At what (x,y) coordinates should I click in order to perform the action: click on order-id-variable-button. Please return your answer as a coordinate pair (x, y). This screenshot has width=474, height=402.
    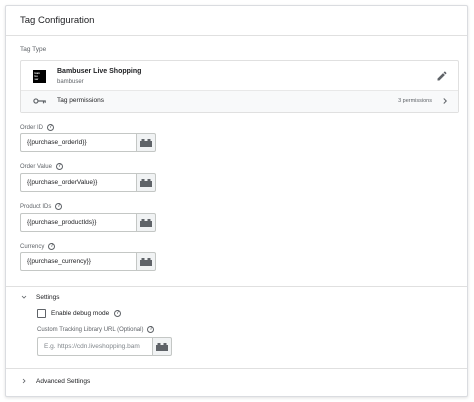
    Looking at the image, I should click on (146, 142).